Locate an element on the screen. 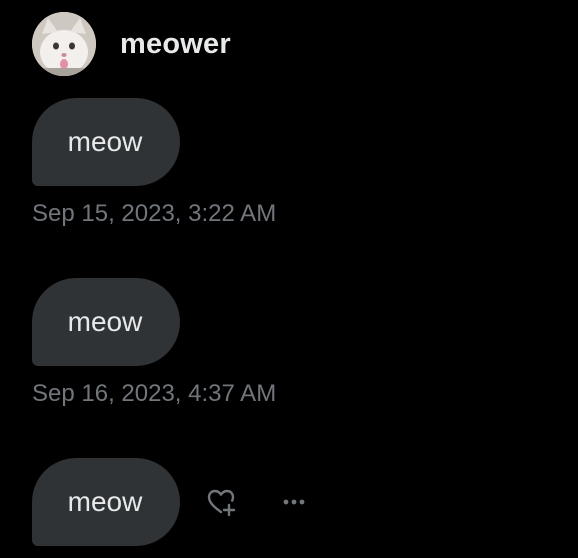 The width and height of the screenshot is (578, 558). message-timestamp: Sep 16, 2023, 4:37 AM is located at coordinates (154, 393).